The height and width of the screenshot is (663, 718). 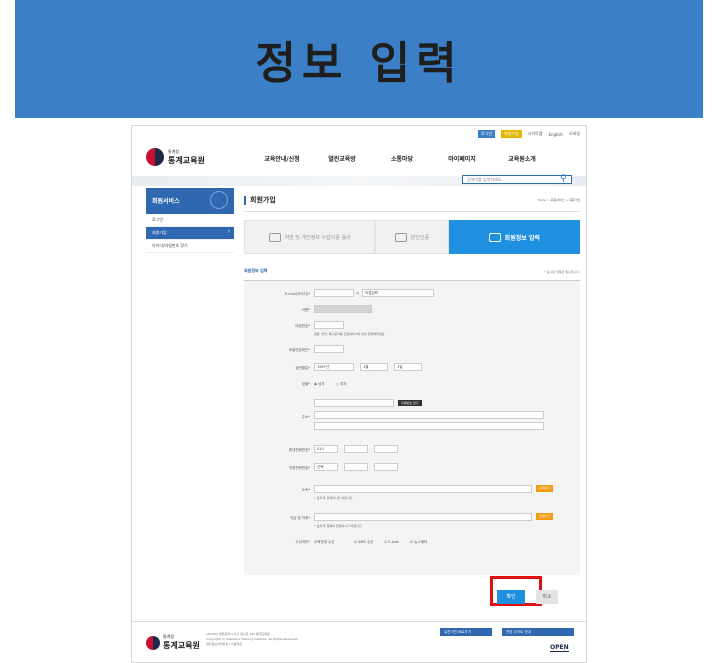 What do you see at coordinates (356, 467) in the screenshot?
I see `phone-middle-field` at bounding box center [356, 467].